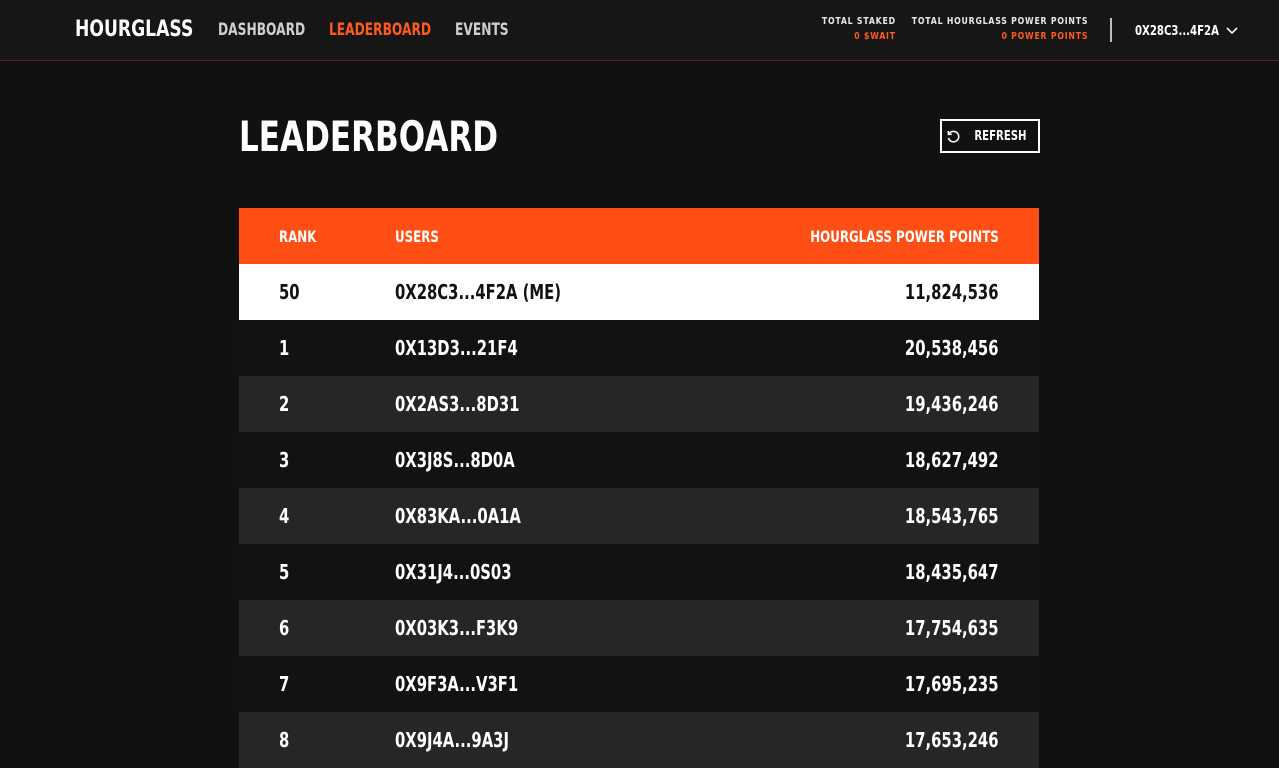  I want to click on user-cell: 0X9F3A...V3F1, so click(457, 684).